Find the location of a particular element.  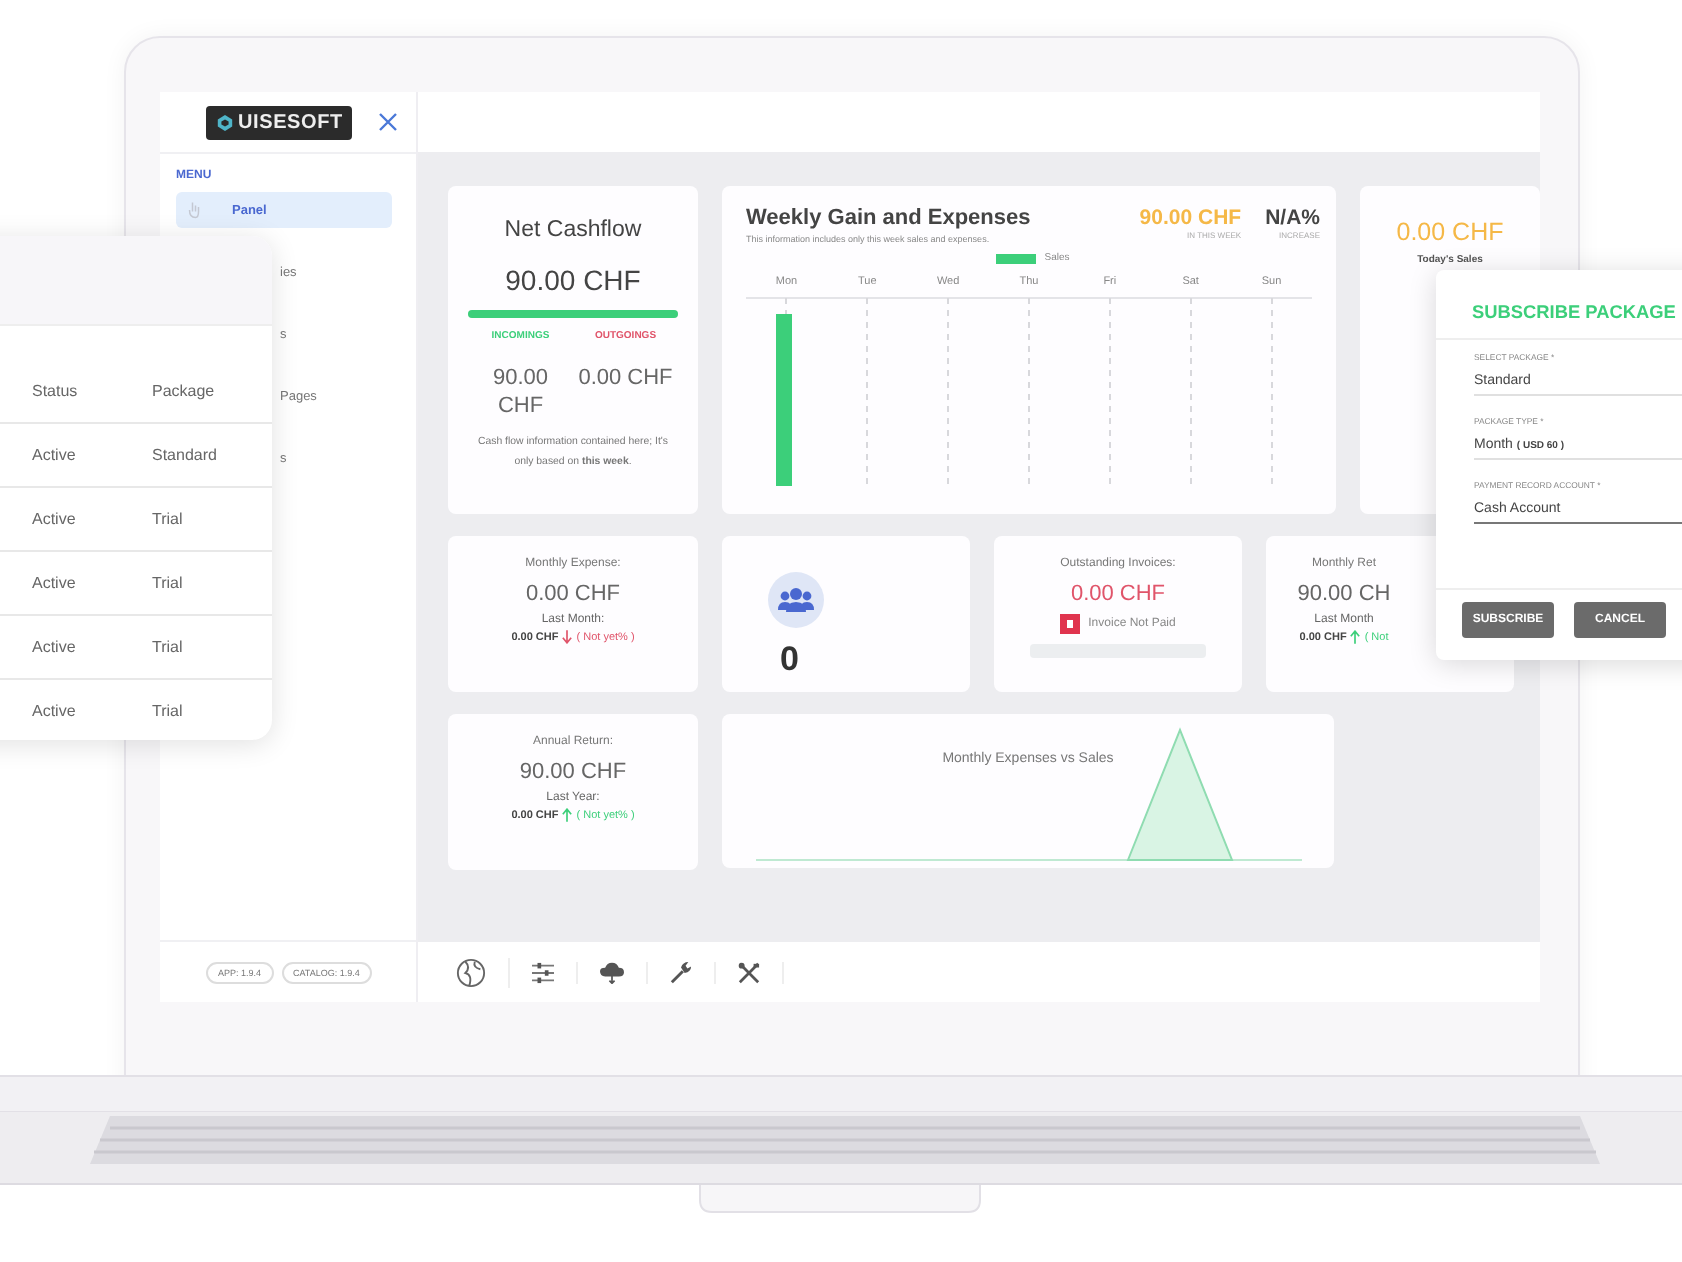

net-amount: 90.00 CHF is located at coordinates (573, 280).